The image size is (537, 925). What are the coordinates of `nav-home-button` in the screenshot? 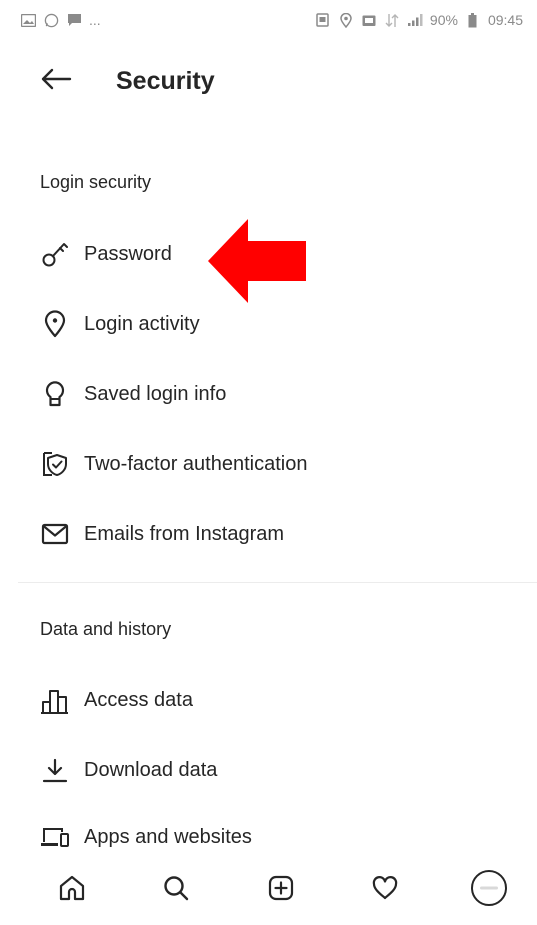 It's located at (72, 890).